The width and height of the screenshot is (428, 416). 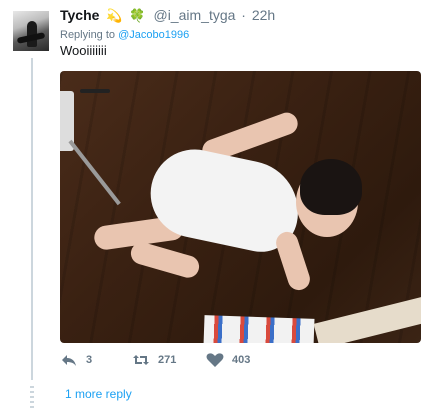 I want to click on heart-icon, so click(x=215, y=360).